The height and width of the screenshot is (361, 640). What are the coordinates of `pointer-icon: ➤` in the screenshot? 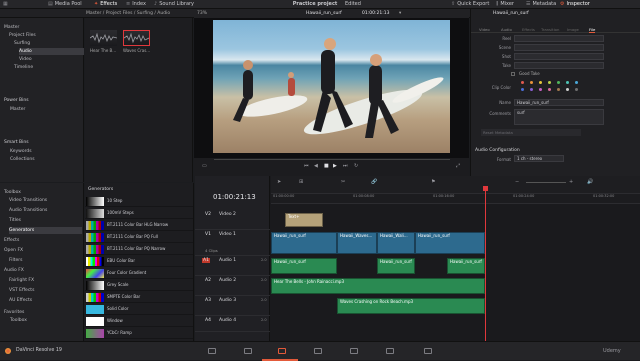 It's located at (279, 182).